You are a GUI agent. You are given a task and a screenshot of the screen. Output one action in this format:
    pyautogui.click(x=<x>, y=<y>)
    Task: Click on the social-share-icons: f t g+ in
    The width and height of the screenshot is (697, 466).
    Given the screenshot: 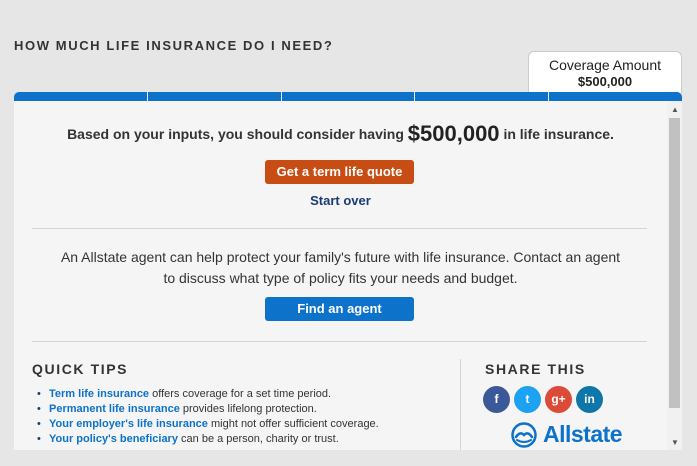 What is the action you would take?
    pyautogui.click(x=543, y=399)
    